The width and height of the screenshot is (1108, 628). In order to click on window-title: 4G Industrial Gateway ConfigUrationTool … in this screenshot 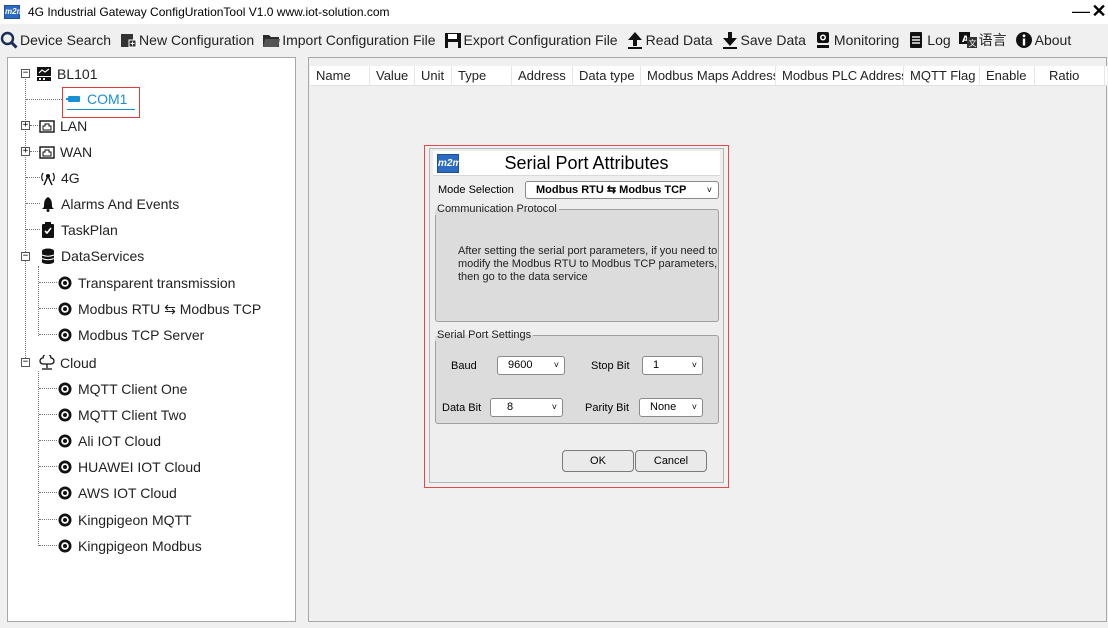, I will do `click(209, 12)`.